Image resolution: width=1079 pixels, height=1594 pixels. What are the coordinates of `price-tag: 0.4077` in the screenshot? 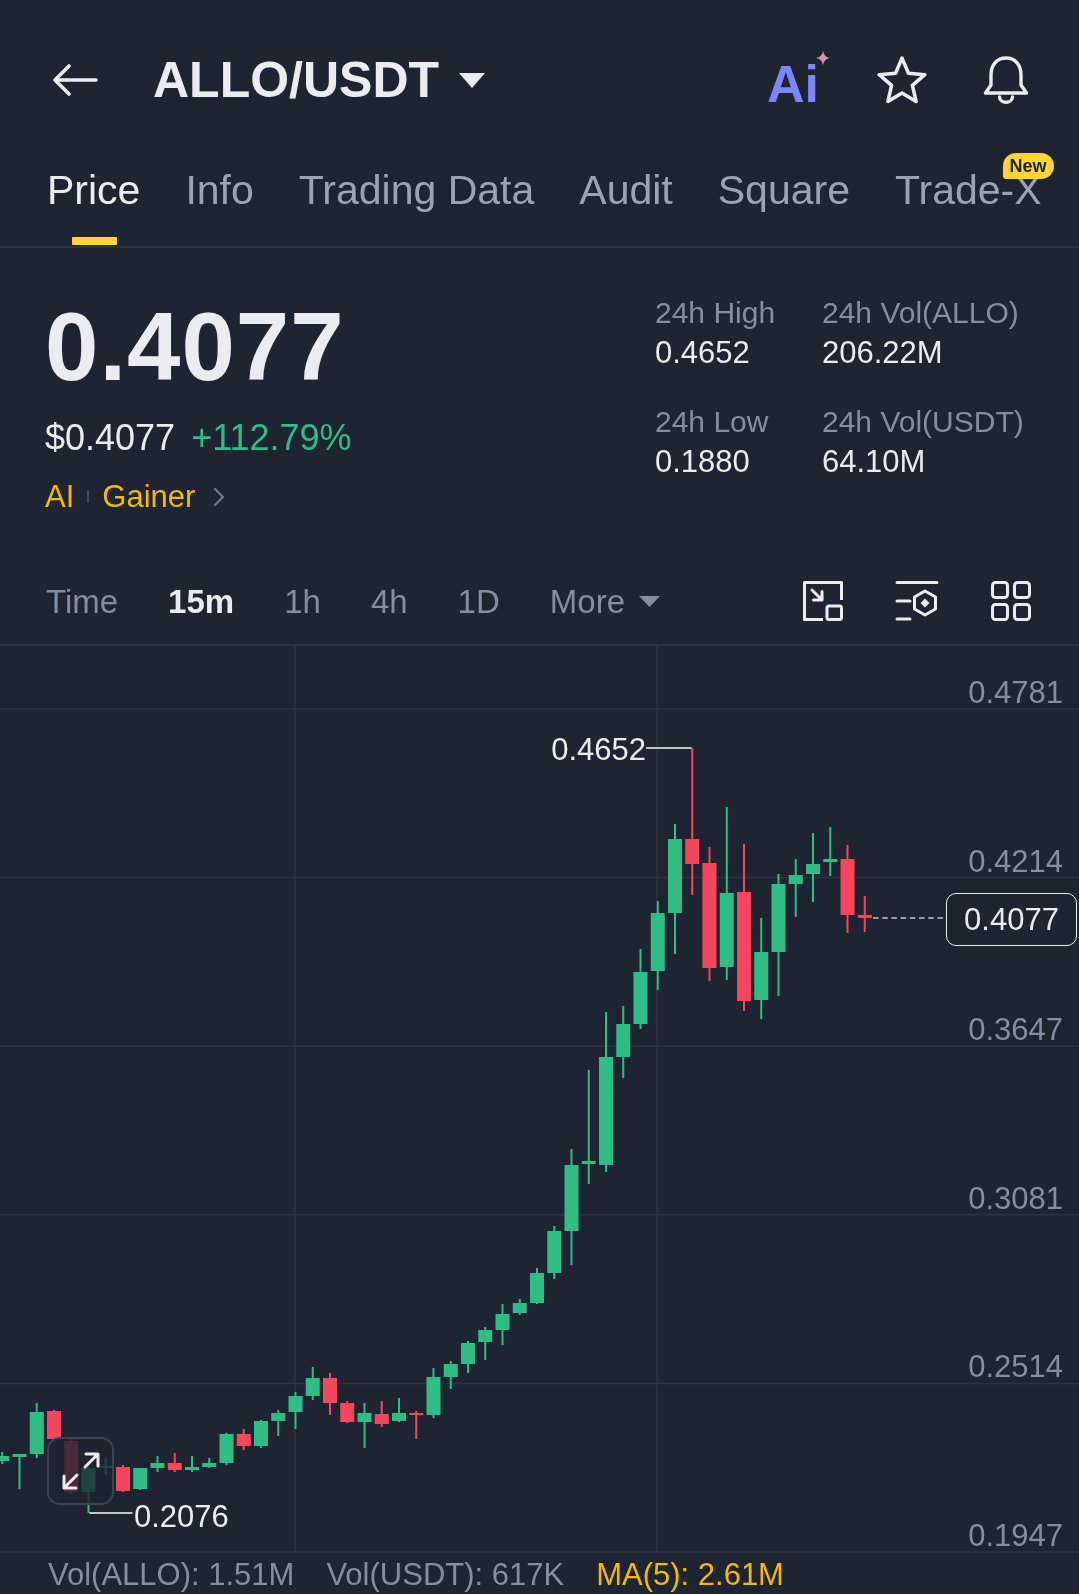 It's located at (1011, 919).